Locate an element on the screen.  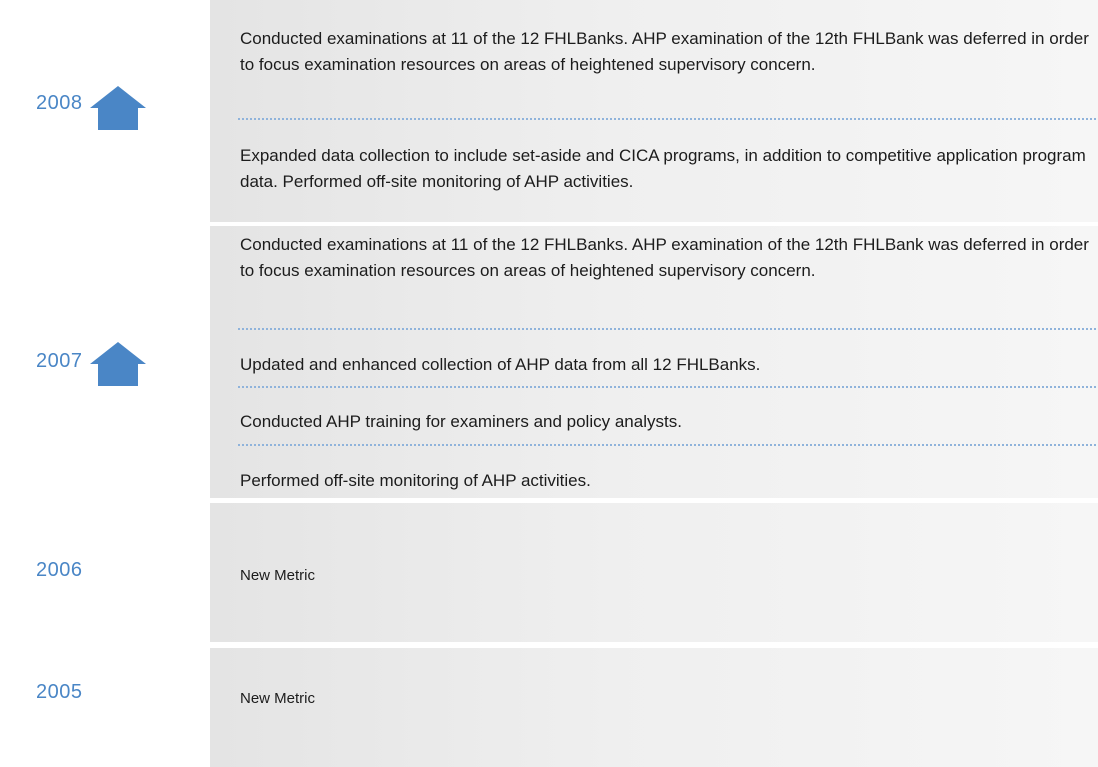
year-label: 2005 is located at coordinates (59, 692).